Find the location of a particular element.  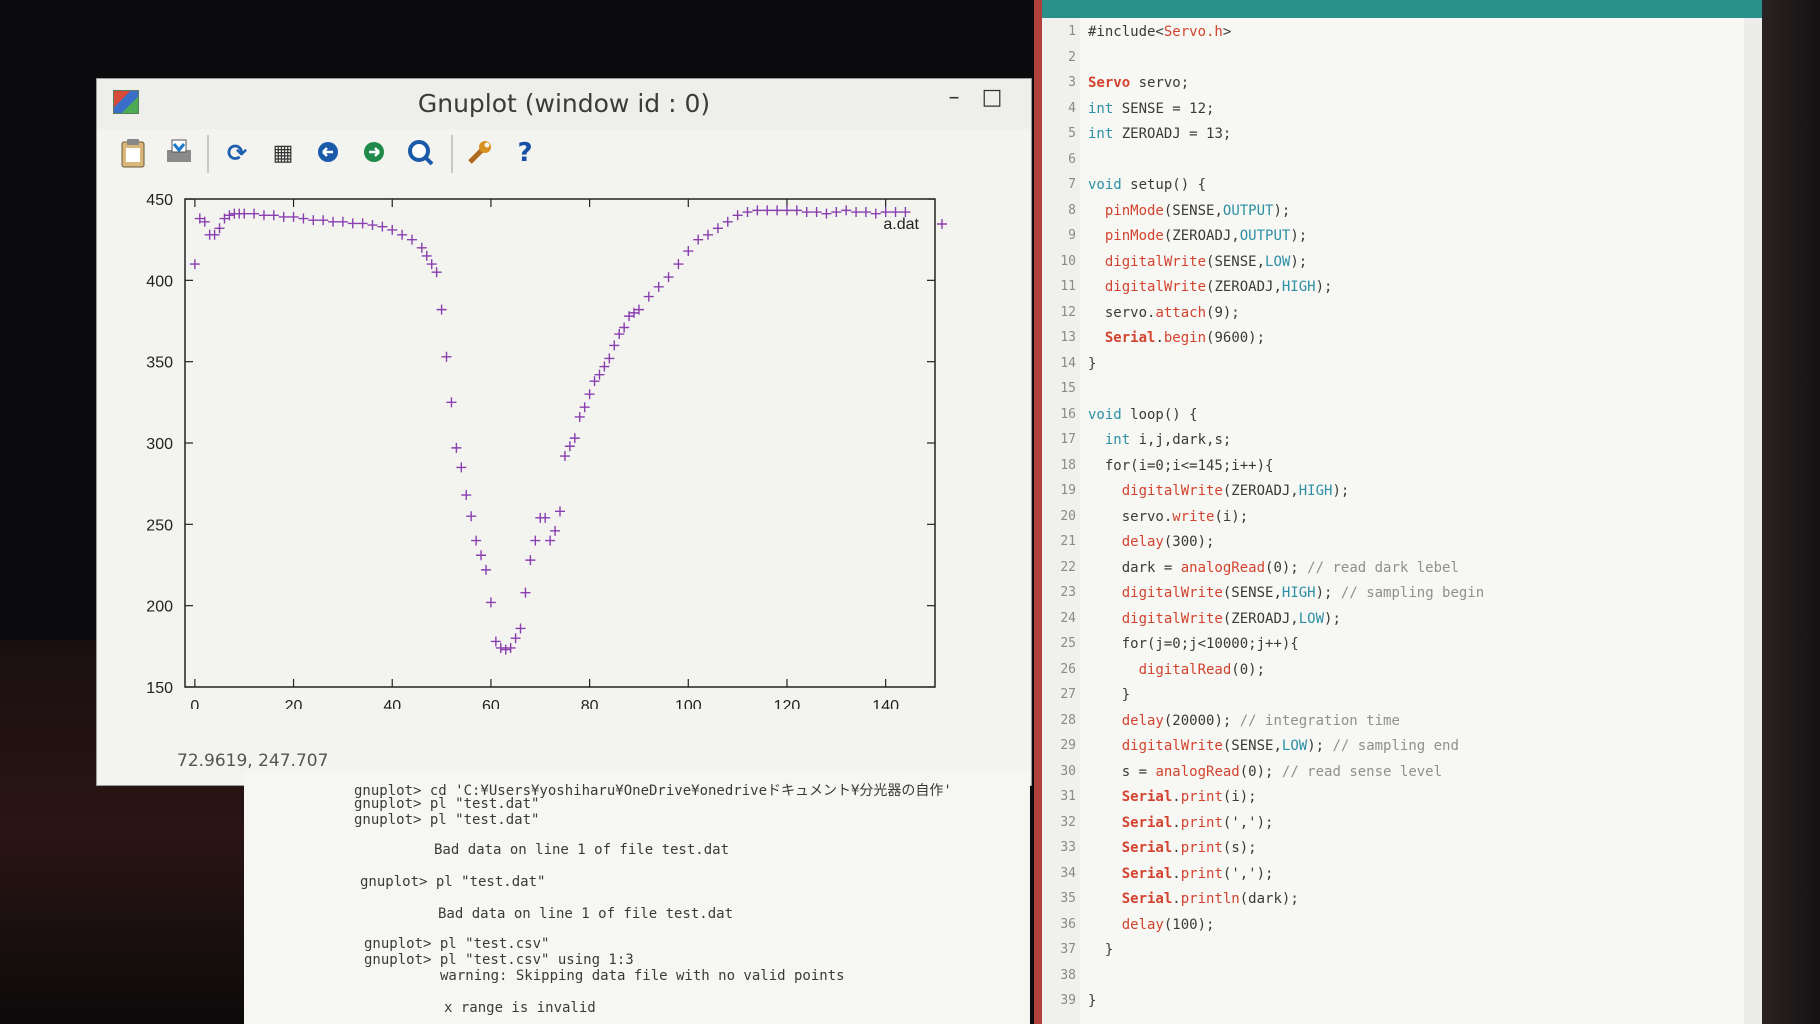

line-number: 7 is located at coordinates (1059, 184).